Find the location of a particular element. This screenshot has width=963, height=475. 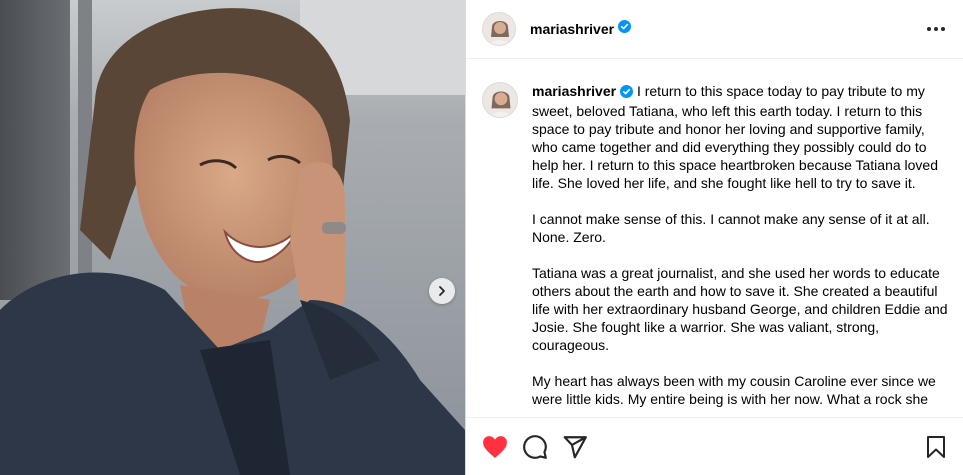

heart-icon is located at coordinates (495, 447).